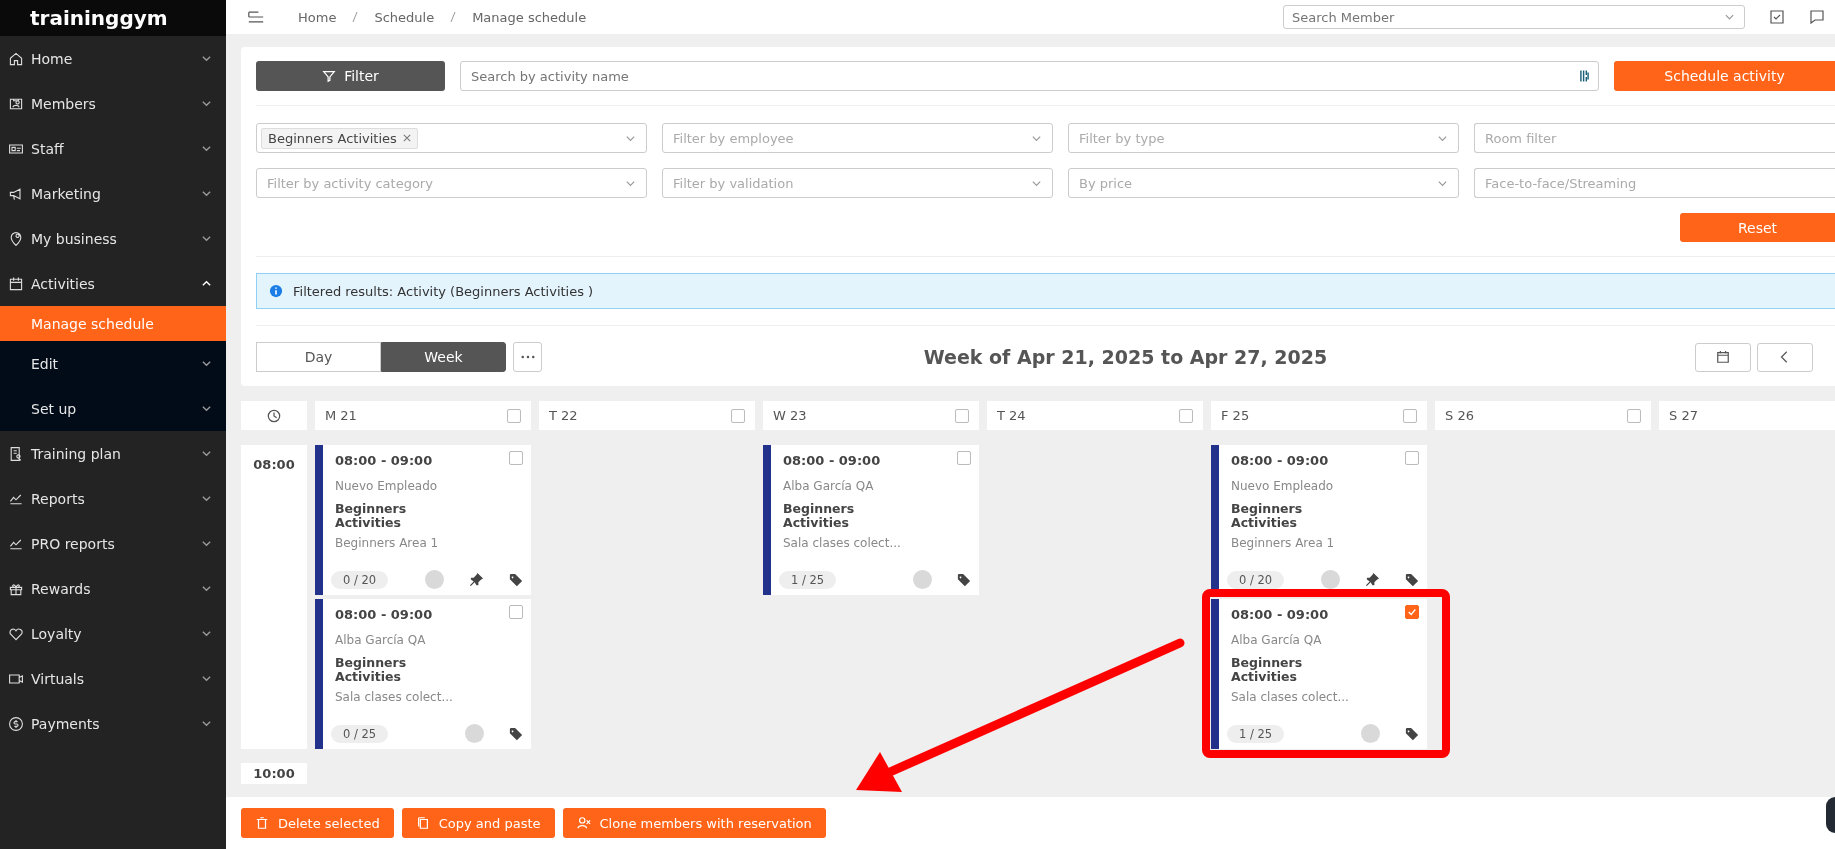 This screenshot has height=849, width=1835. I want to click on view-tab: Day, so click(318, 357).